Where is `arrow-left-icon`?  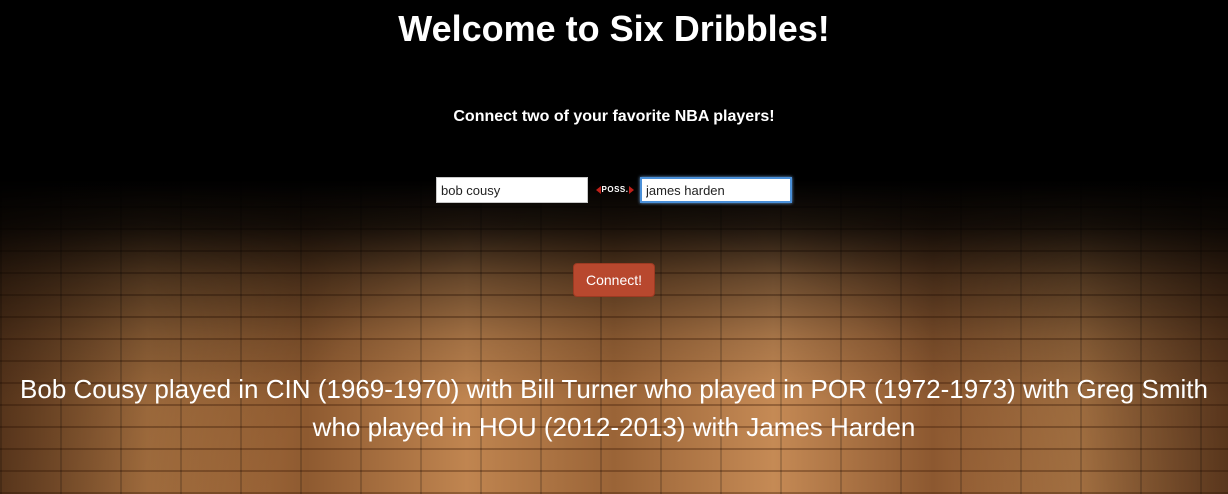 arrow-left-icon is located at coordinates (598, 189).